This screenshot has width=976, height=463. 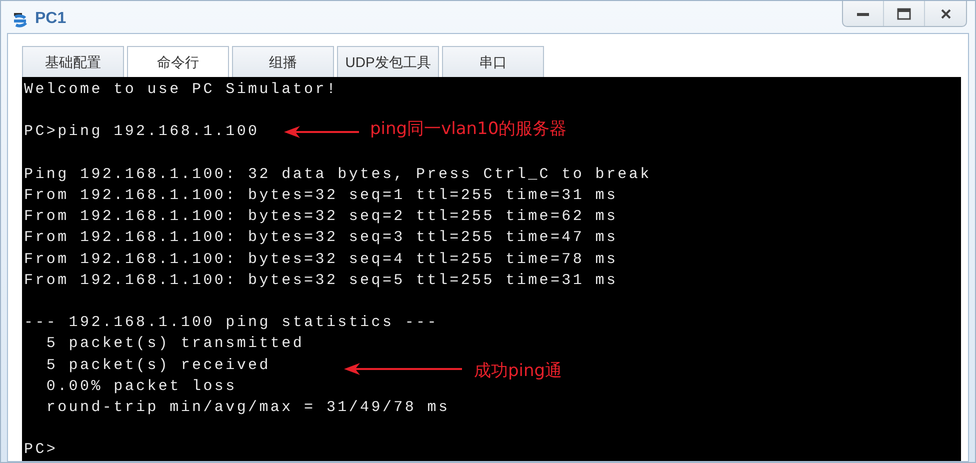 I want to click on annotation-text: ping同一vlan10的服务器, so click(x=468, y=129).